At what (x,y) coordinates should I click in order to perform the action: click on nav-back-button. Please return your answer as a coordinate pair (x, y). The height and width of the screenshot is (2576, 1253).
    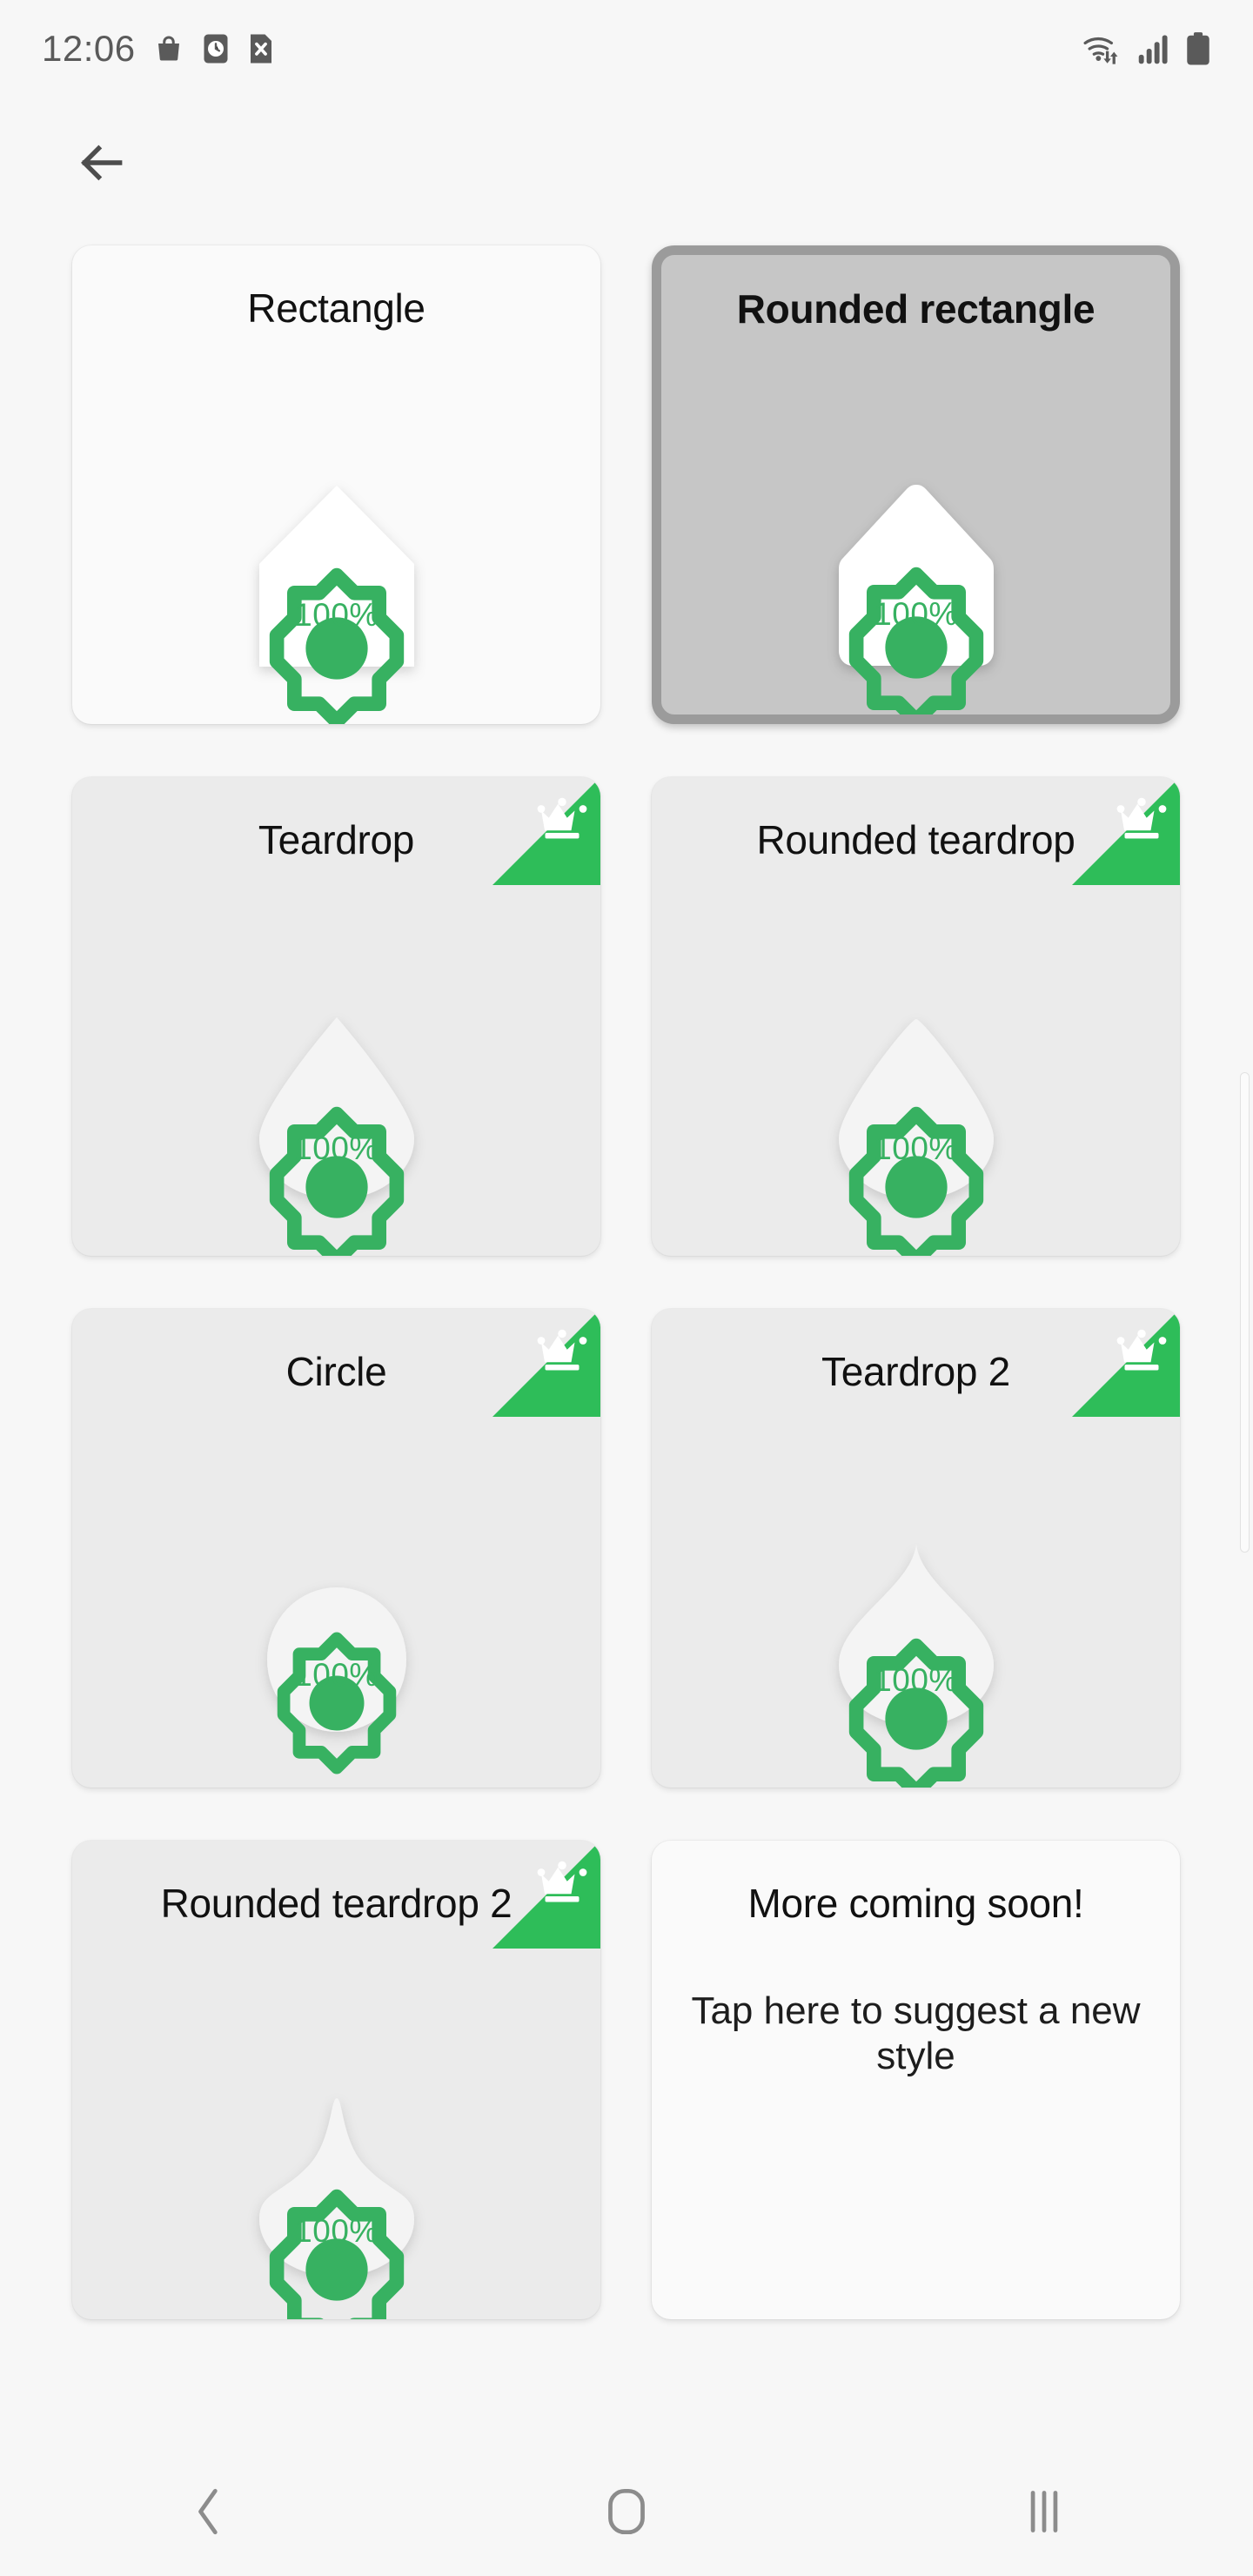
    Looking at the image, I should click on (209, 2511).